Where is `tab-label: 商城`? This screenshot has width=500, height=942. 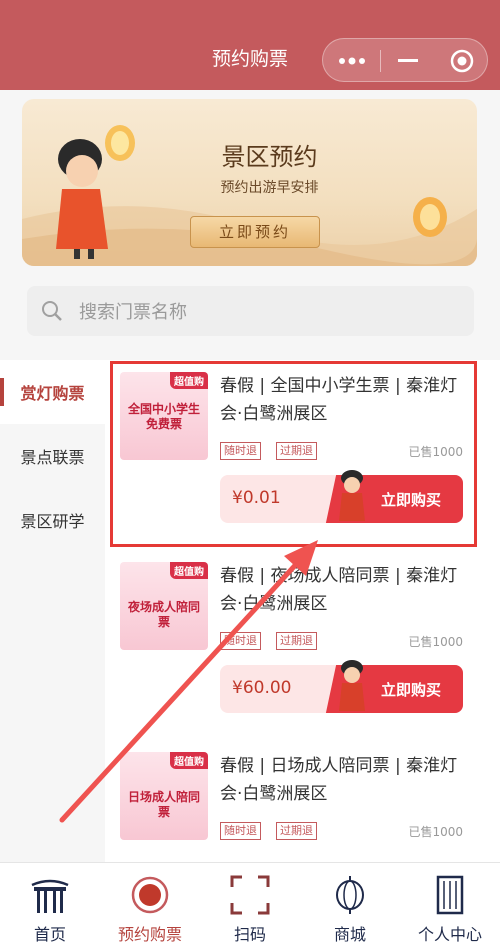 tab-label: 商城 is located at coordinates (349, 933).